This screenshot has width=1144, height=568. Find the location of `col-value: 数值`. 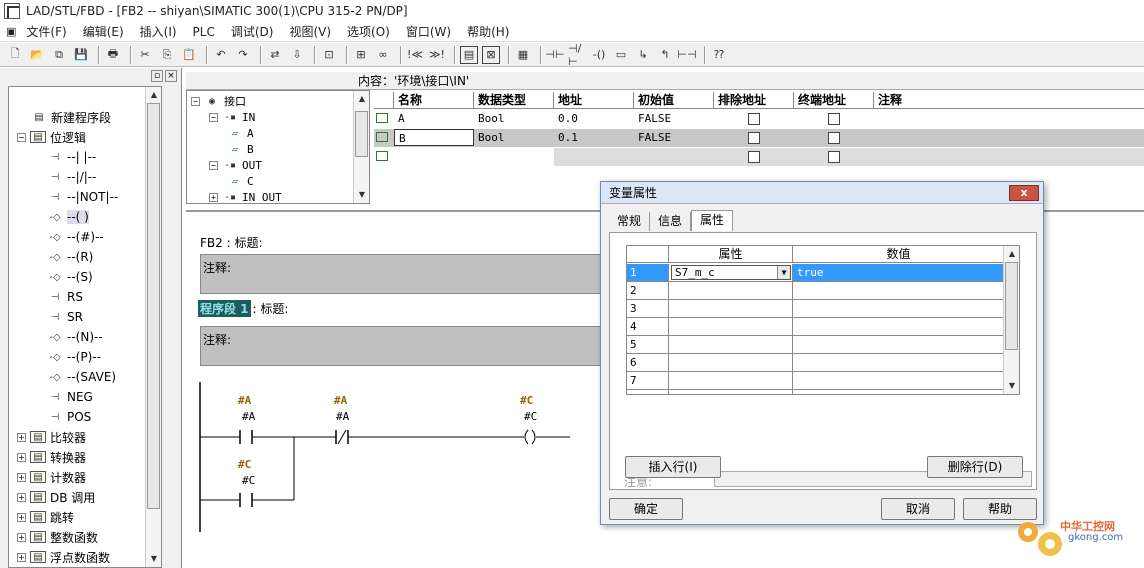

col-value: 数值 is located at coordinates (899, 254).